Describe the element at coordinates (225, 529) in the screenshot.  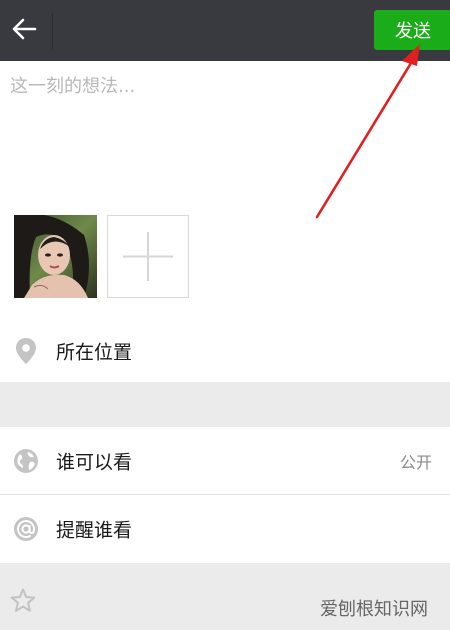
I see `remind-row: 提醒谁看` at that location.